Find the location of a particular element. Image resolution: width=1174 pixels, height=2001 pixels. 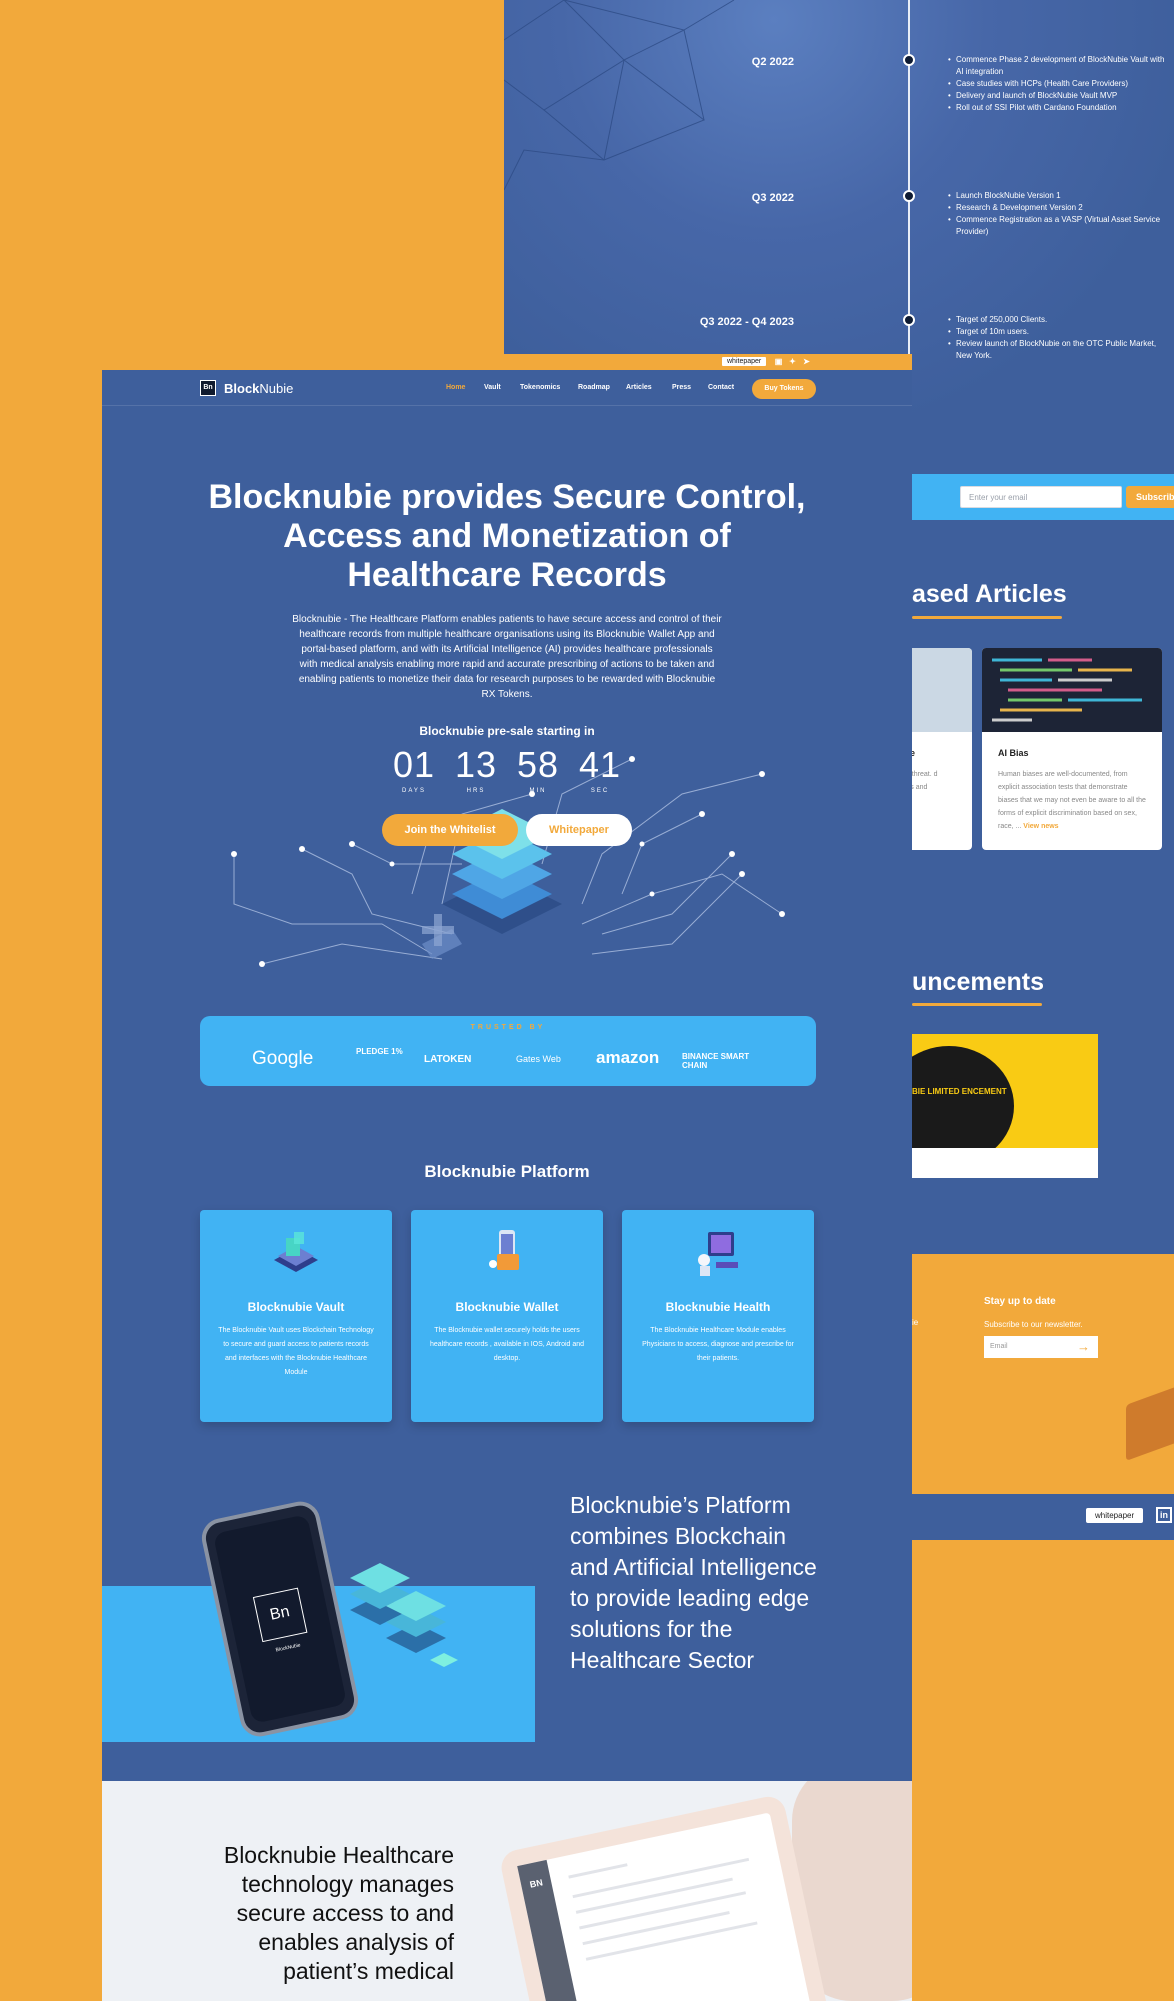

card-title: Blocknubie Health is located at coordinates (718, 1307).